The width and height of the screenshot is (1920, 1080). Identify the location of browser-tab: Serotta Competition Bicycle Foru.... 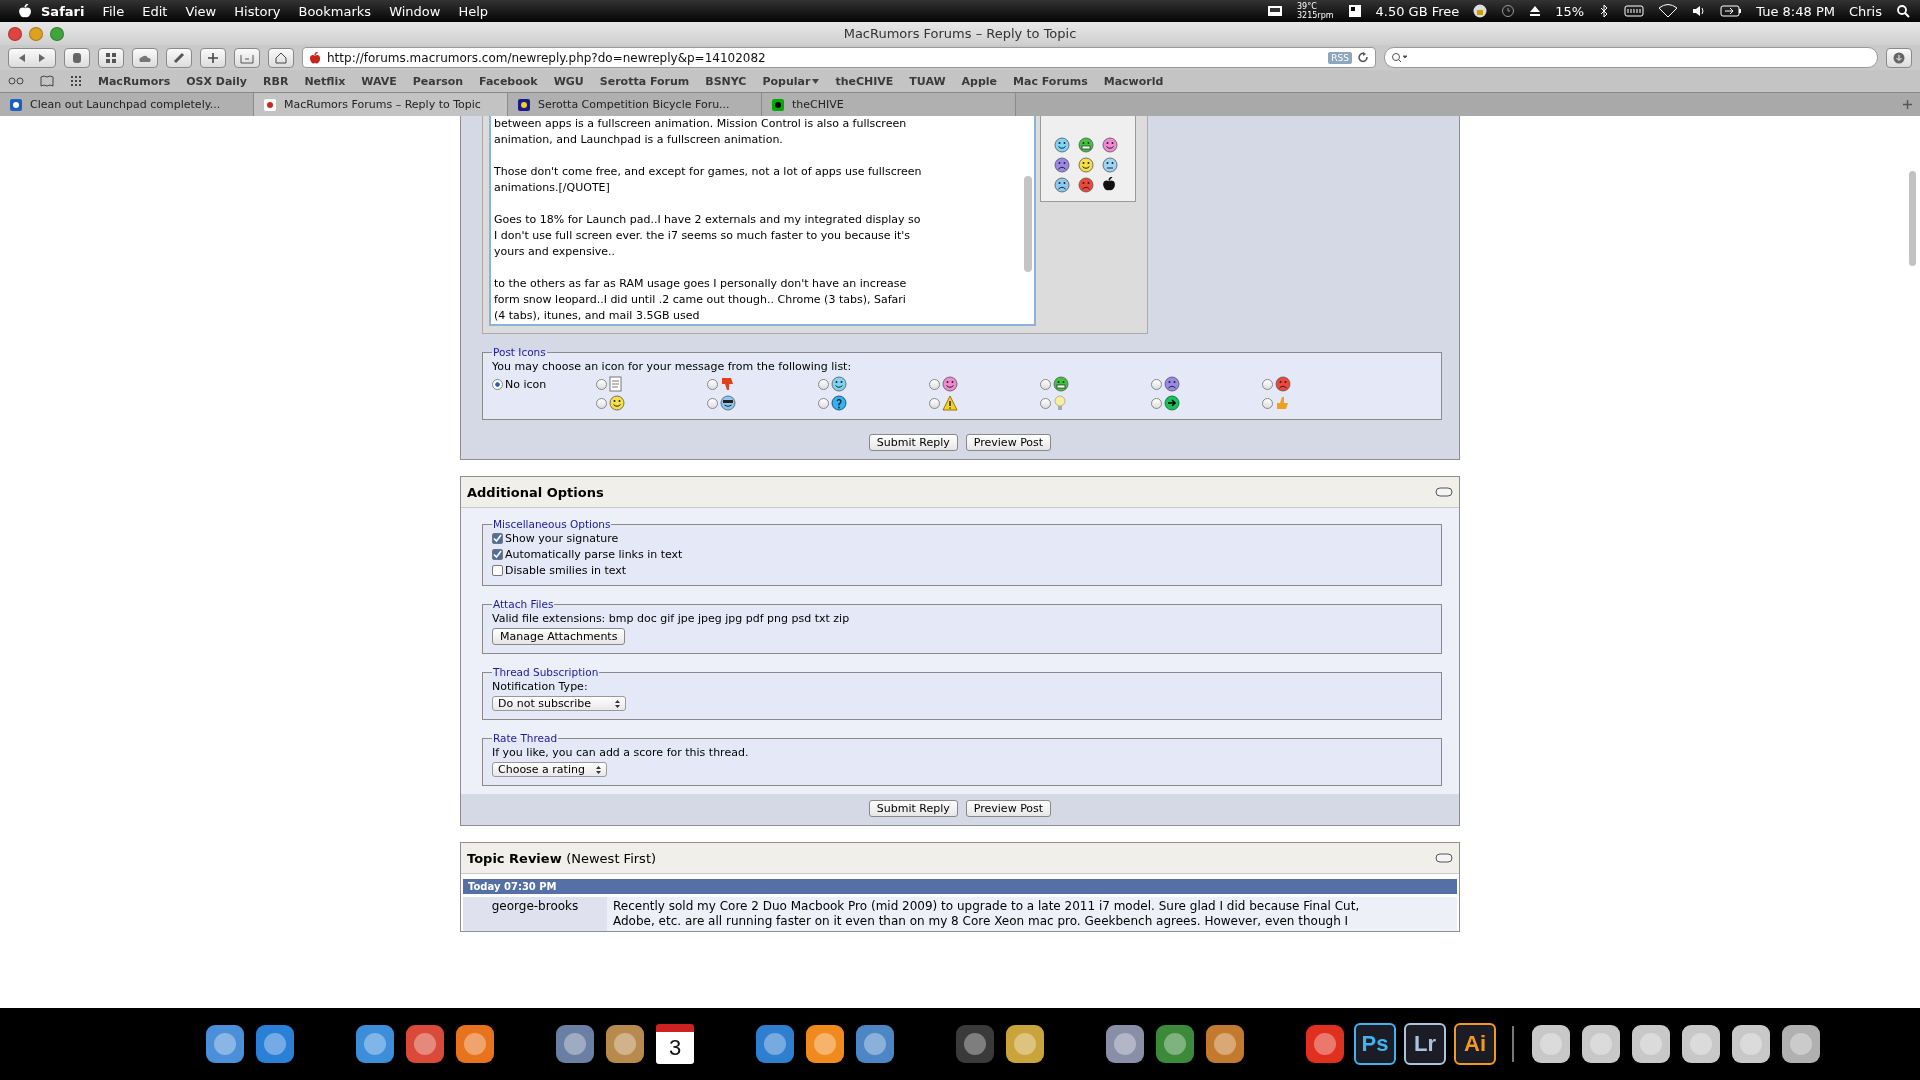
(635, 104).